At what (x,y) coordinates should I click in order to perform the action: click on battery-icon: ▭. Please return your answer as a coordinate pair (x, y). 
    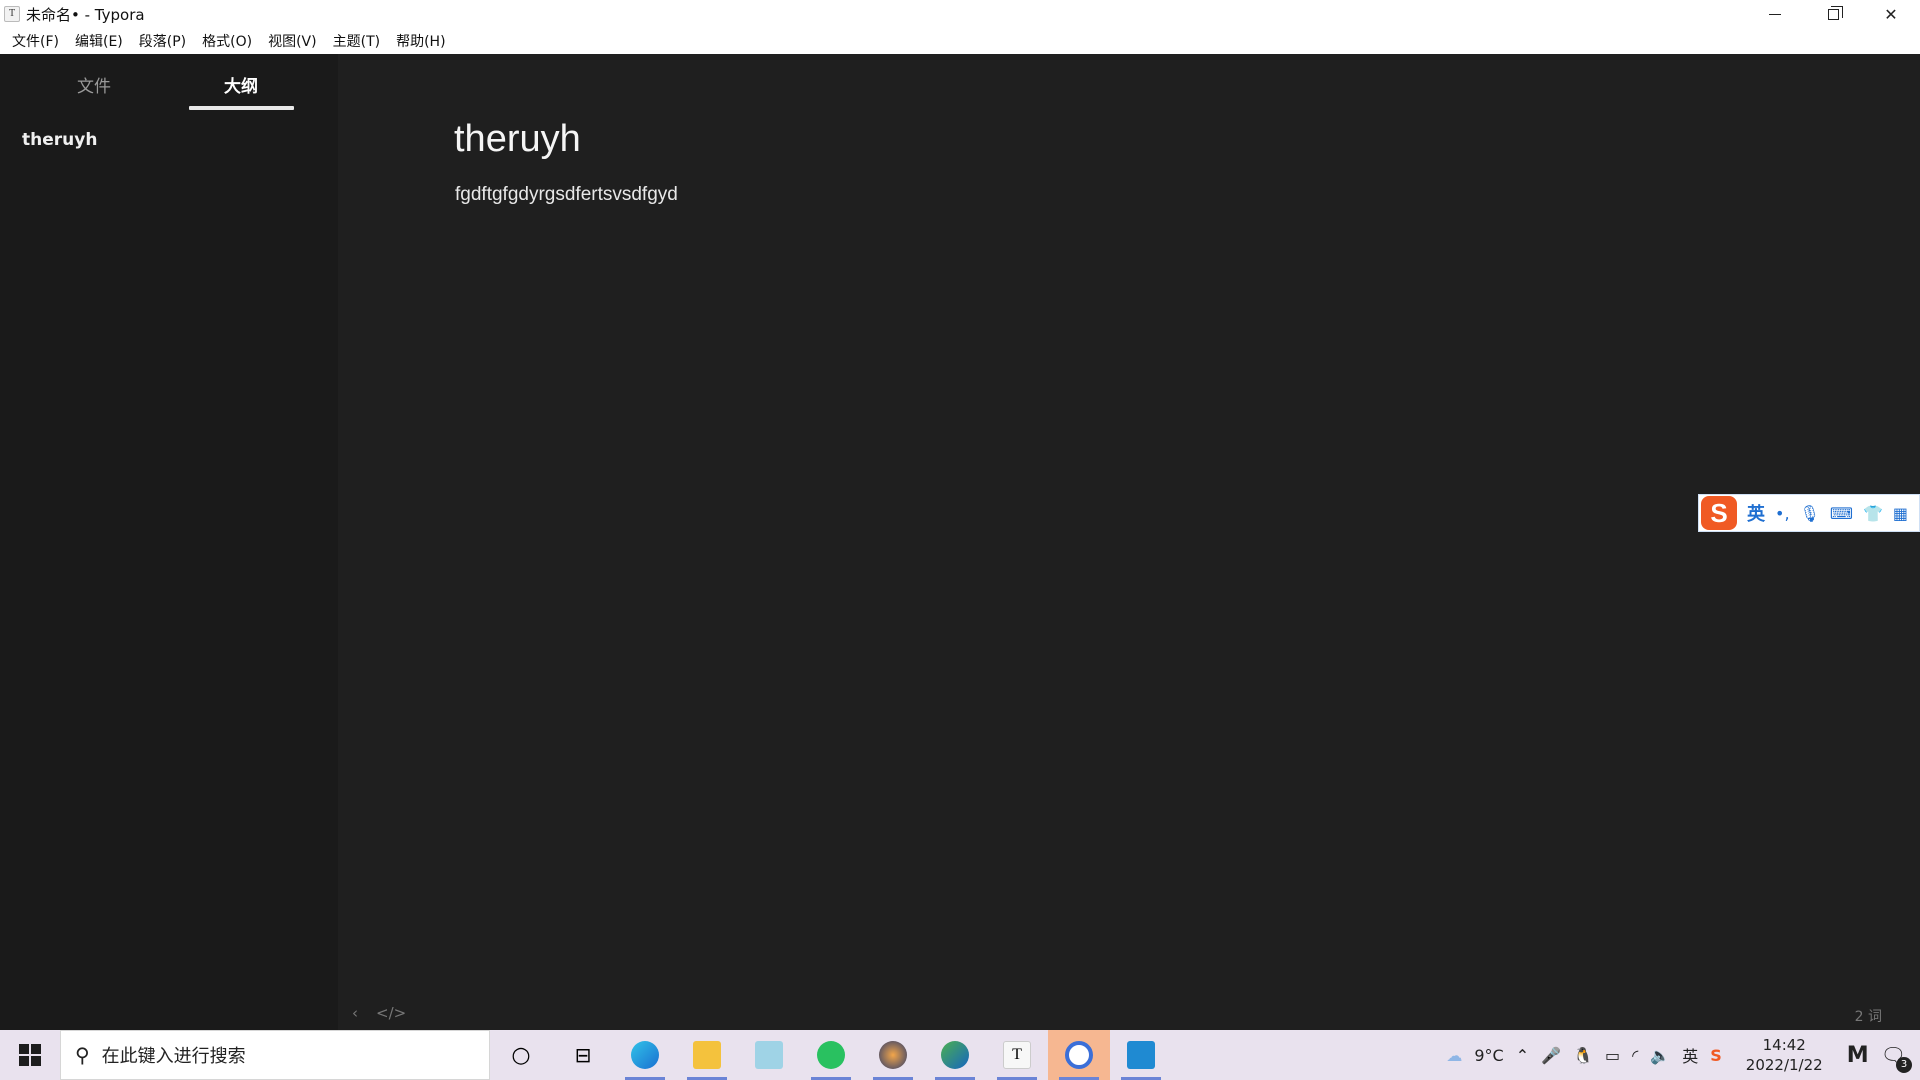
    Looking at the image, I should click on (1612, 1055).